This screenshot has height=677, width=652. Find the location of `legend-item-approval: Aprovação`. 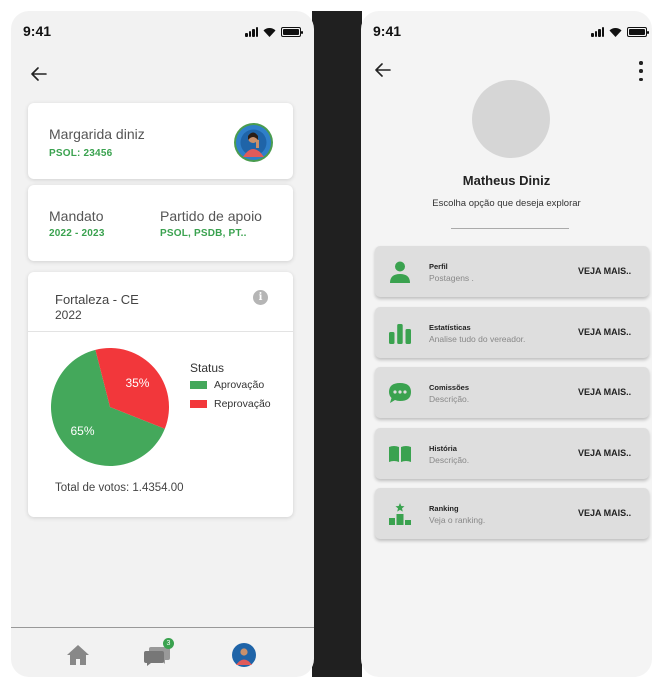

legend-item-approval: Aprovação is located at coordinates (227, 385).